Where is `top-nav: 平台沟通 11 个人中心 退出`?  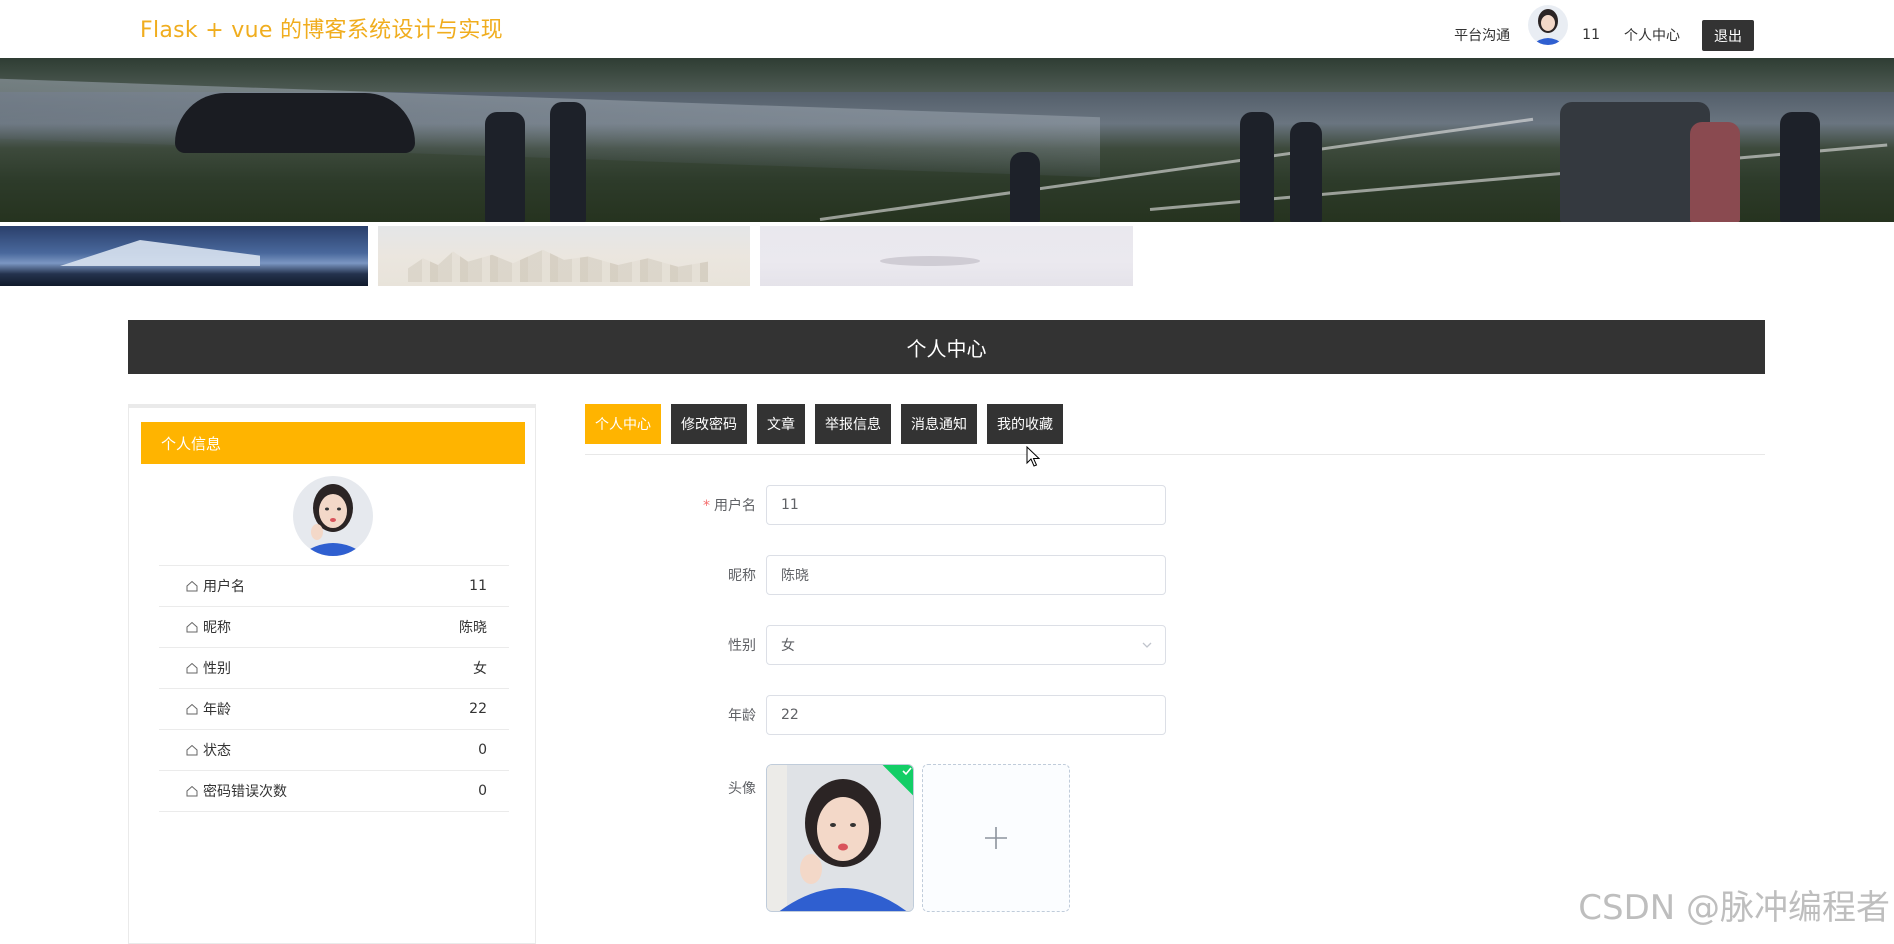 top-nav: 平台沟通 11 个人中心 退出 is located at coordinates (1592, 29).